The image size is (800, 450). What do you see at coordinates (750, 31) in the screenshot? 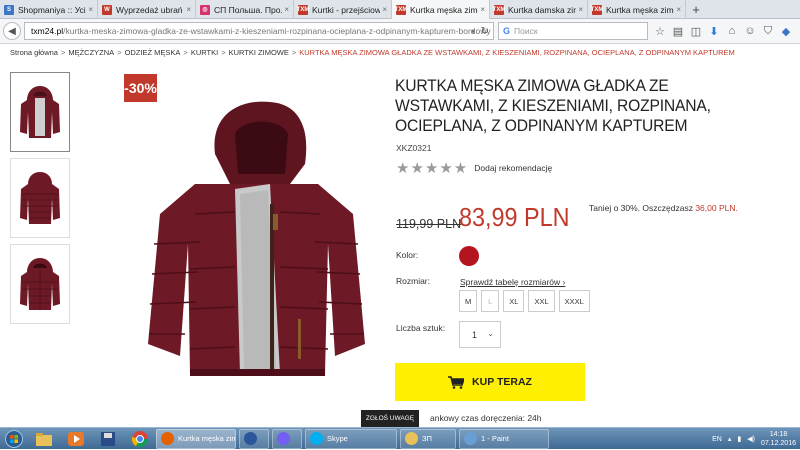
I see `chat-icon: ☺` at bounding box center [750, 31].